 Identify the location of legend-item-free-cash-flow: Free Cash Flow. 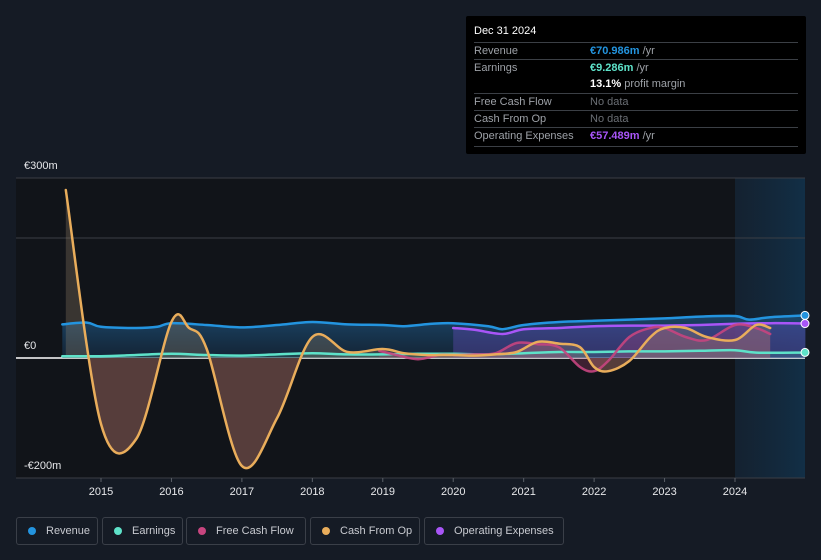
(246, 531).